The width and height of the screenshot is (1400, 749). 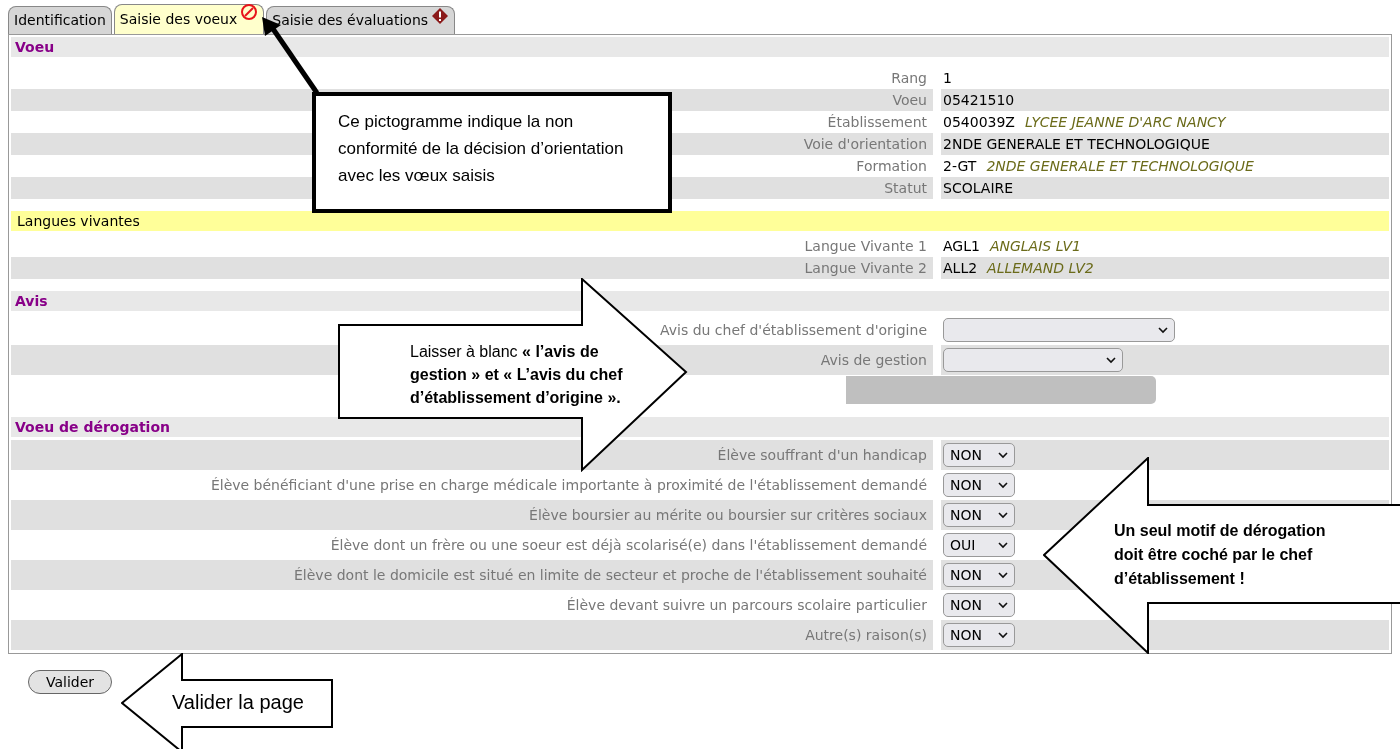 I want to click on section-header: Voeu de dérogation, so click(x=700, y=427).